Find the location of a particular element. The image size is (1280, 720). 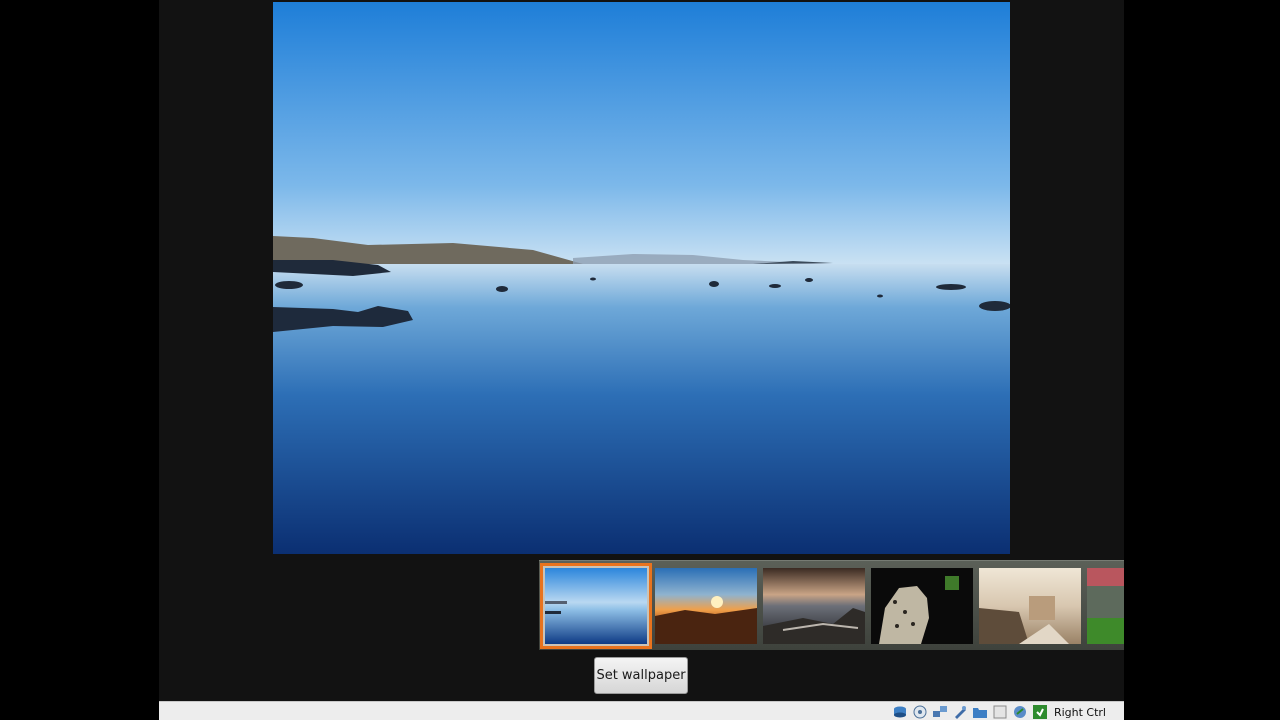

letterbox-right is located at coordinates (1202, 360).